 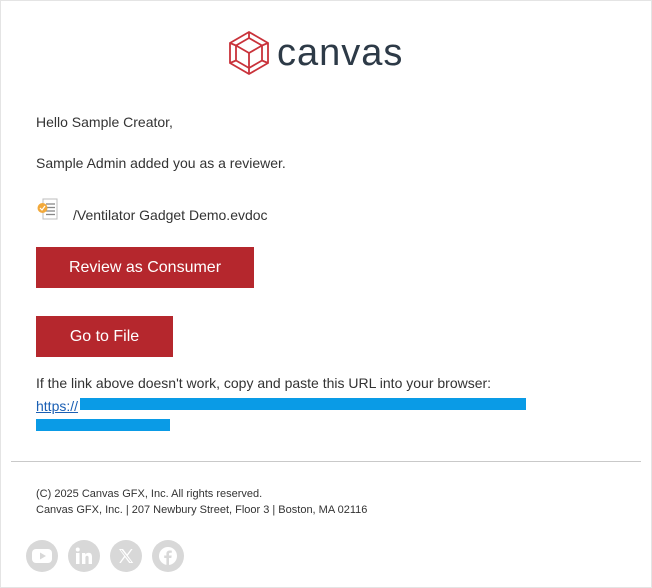 I want to click on canvas-cube-logo-icon, so click(x=249, y=53).